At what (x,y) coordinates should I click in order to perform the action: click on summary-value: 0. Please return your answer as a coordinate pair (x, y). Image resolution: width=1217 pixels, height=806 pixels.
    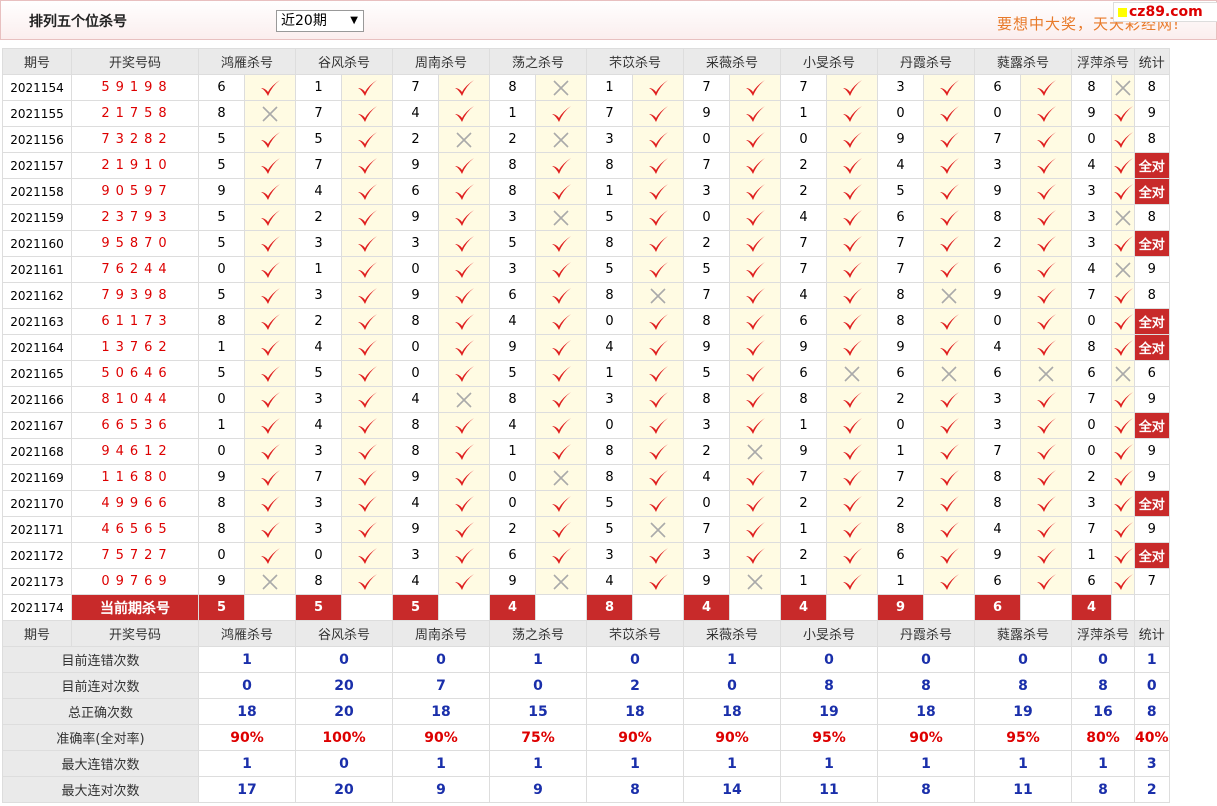
    Looking at the image, I should click on (344, 659).